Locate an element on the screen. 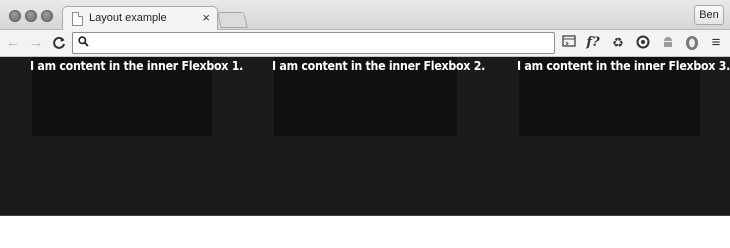 The image size is (730, 248). recycle-icon: ♻ is located at coordinates (618, 43).